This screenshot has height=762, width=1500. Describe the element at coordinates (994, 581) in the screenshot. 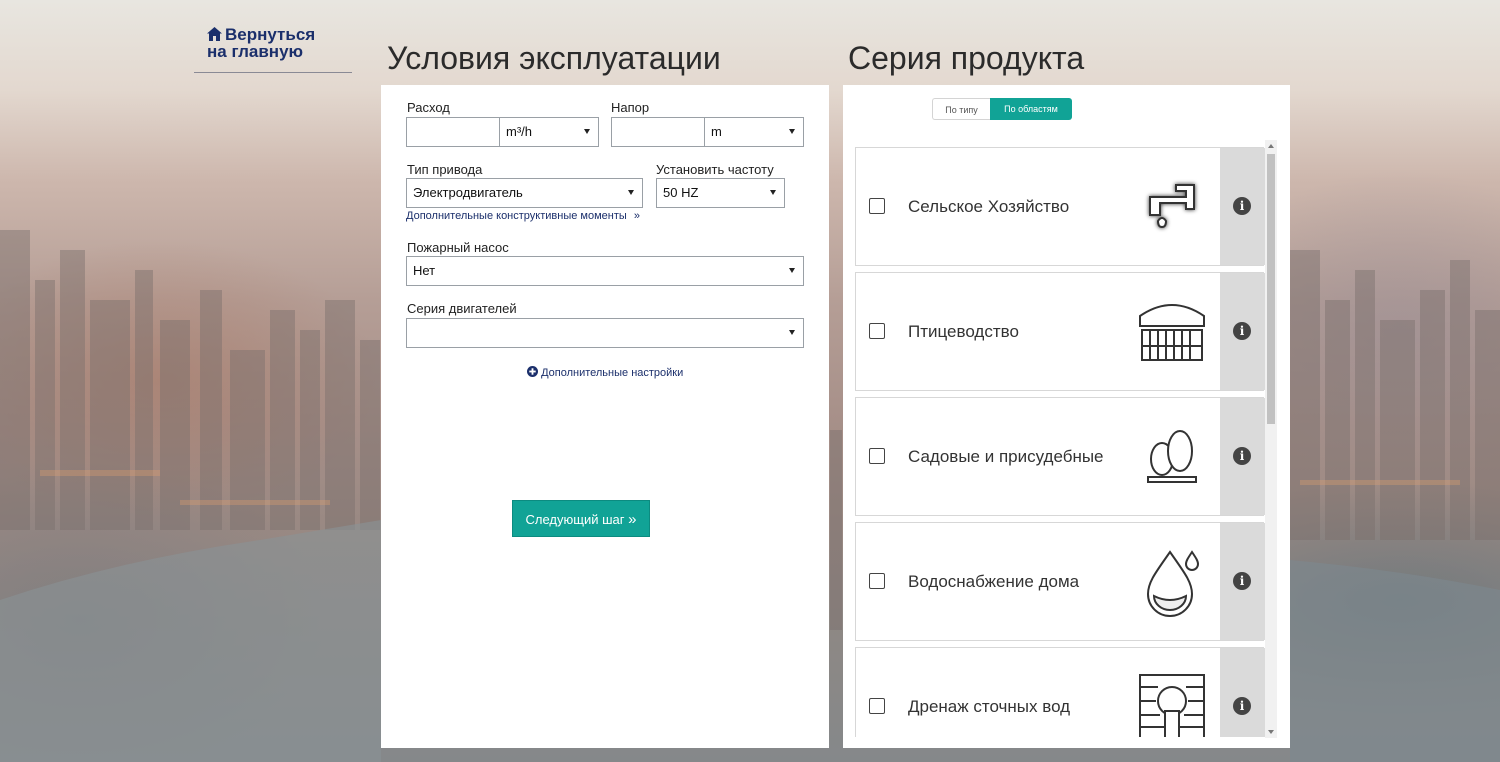

I see `area-name: Водоснабжение дома` at that location.